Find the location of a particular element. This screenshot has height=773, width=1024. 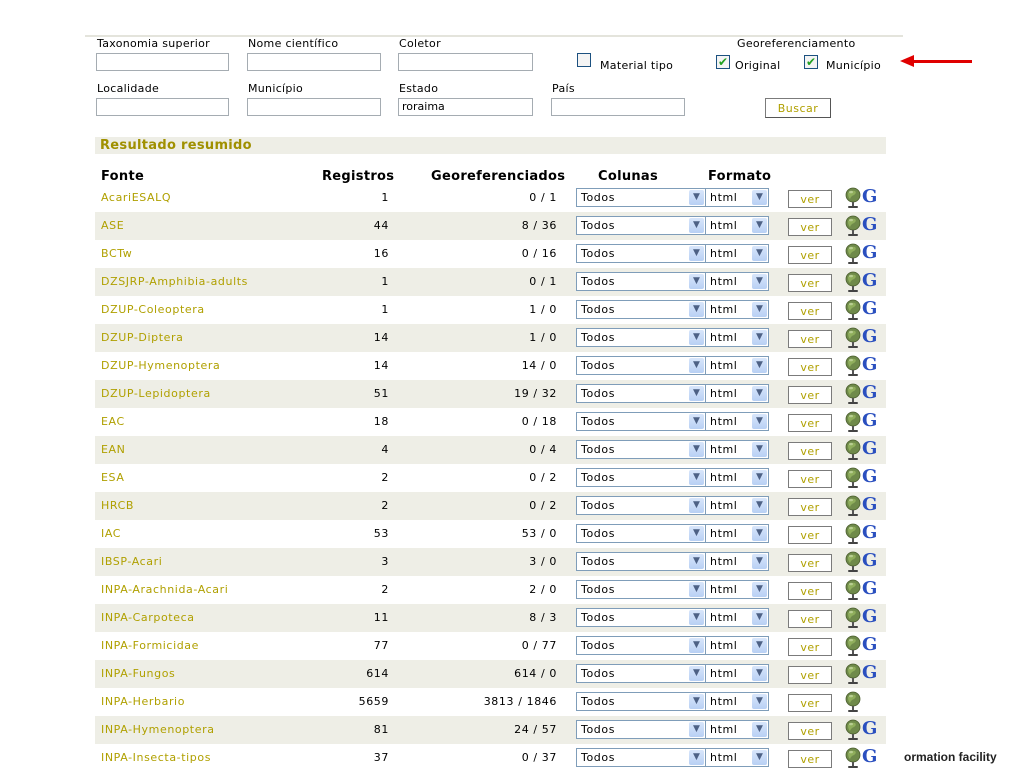

fonte-link: INPA-Herbario is located at coordinates (143, 702).